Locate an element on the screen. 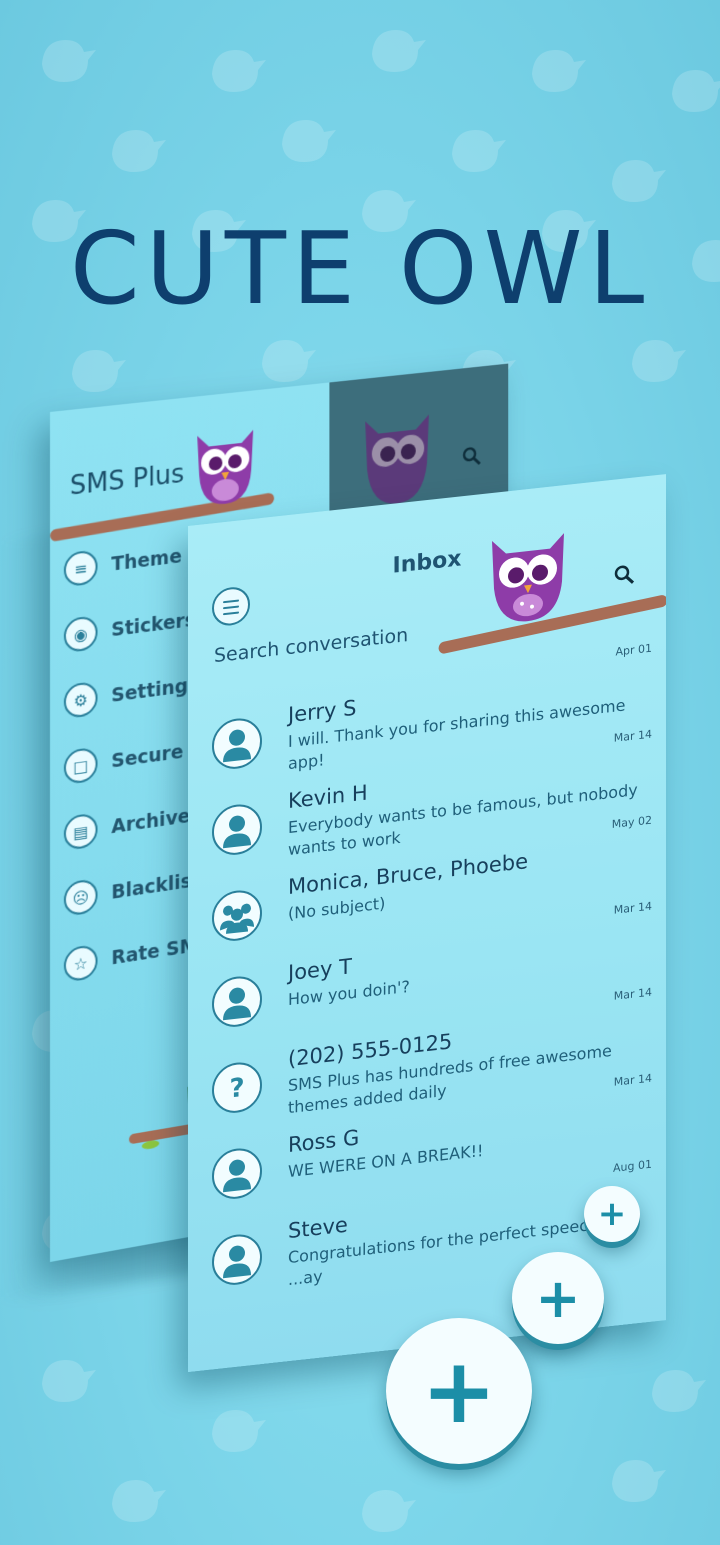  archive-icon: ▤ is located at coordinates (80, 831).